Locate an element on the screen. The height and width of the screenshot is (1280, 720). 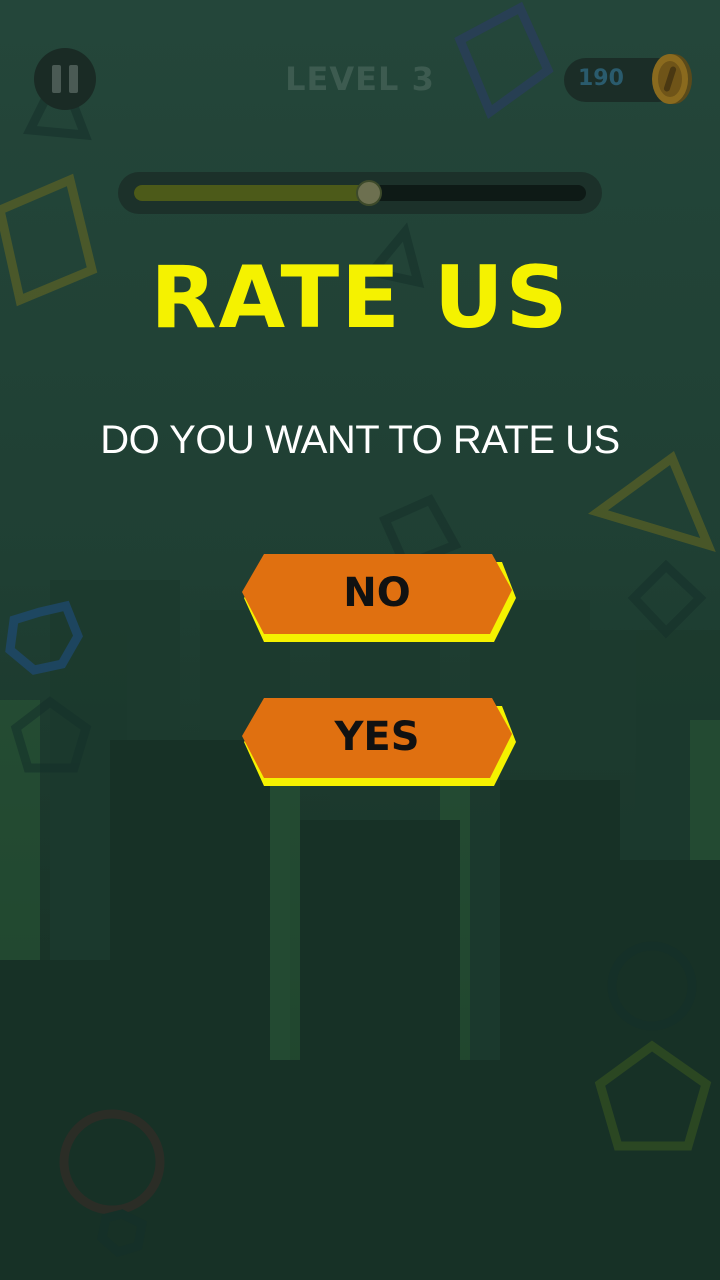
coin-icon is located at coordinates (672, 79).